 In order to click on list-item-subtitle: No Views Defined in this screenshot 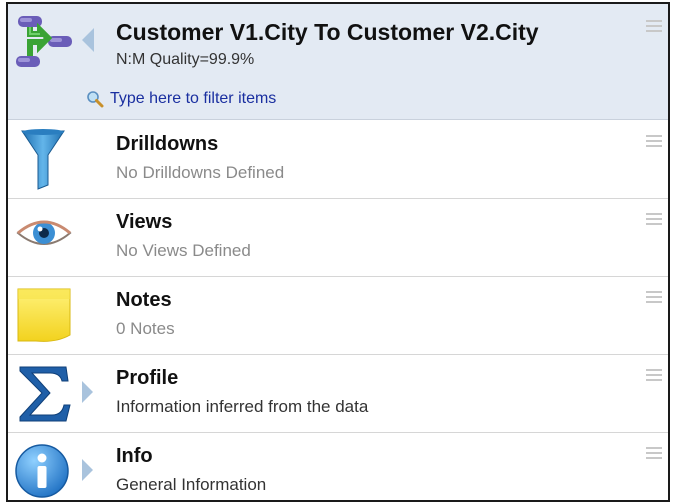, I will do `click(183, 250)`.